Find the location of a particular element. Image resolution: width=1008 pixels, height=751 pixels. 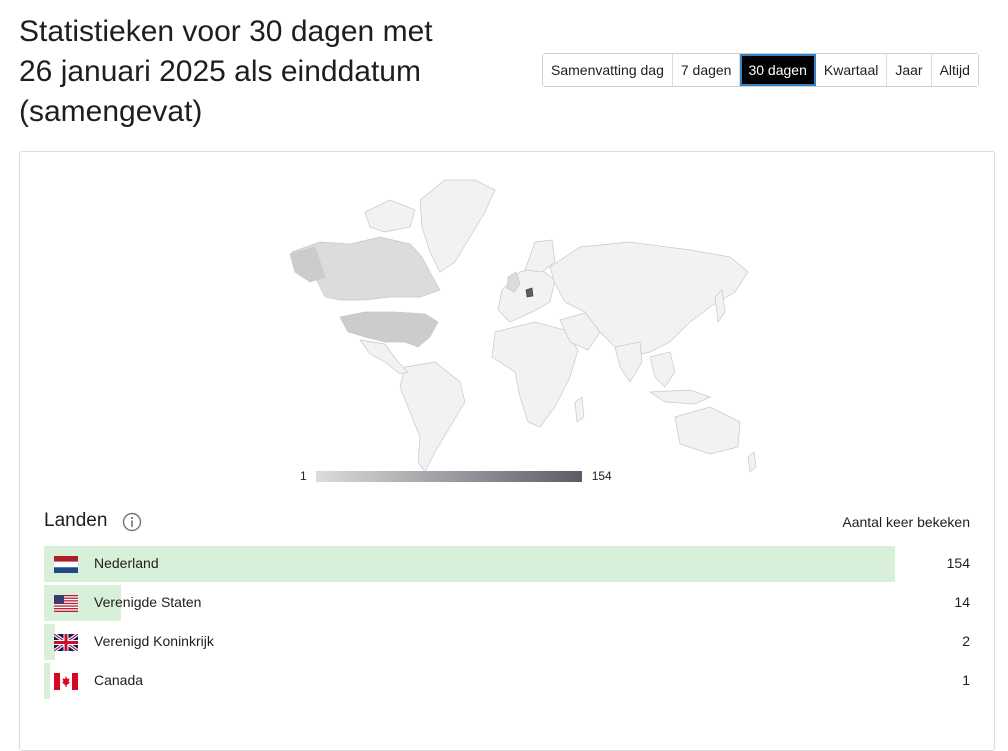

country-row-nederland: Nederland 154 is located at coordinates (507, 564).